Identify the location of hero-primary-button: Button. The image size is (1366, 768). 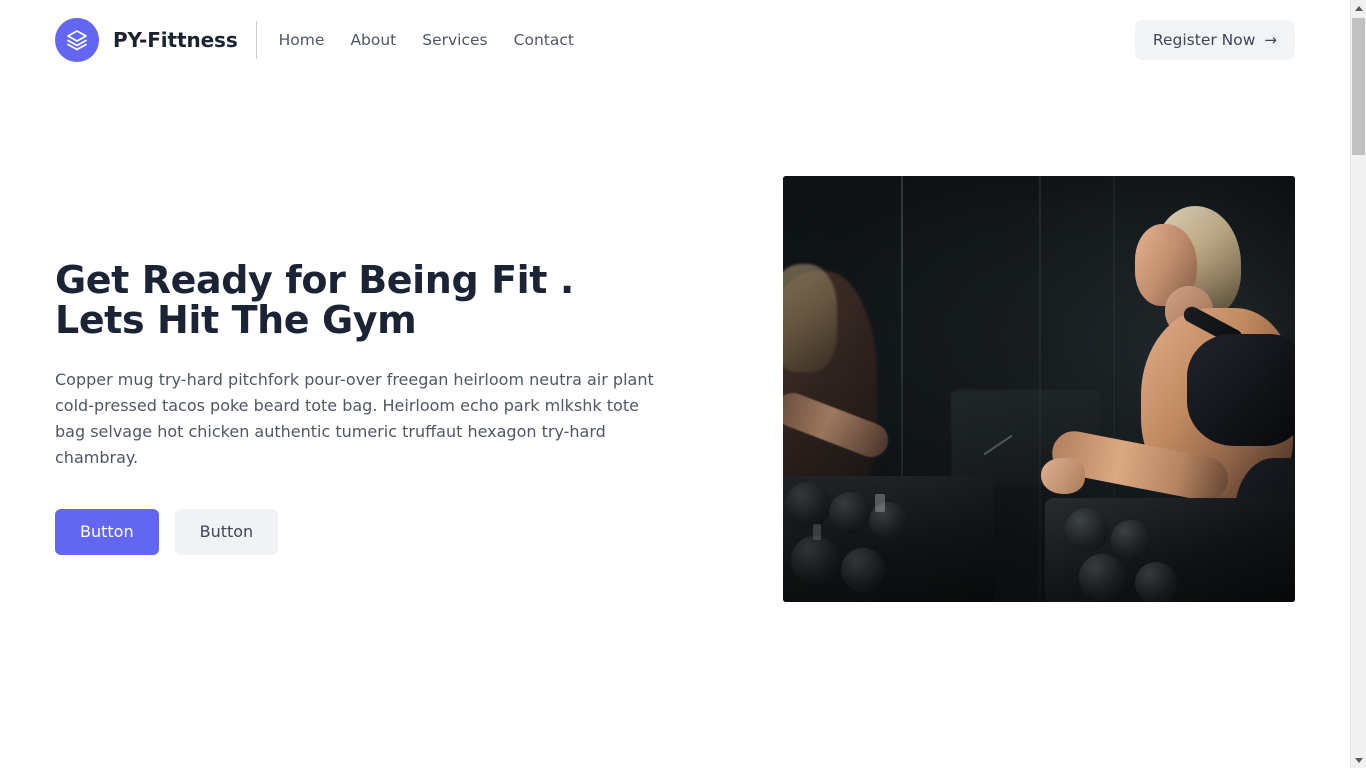
(107, 532).